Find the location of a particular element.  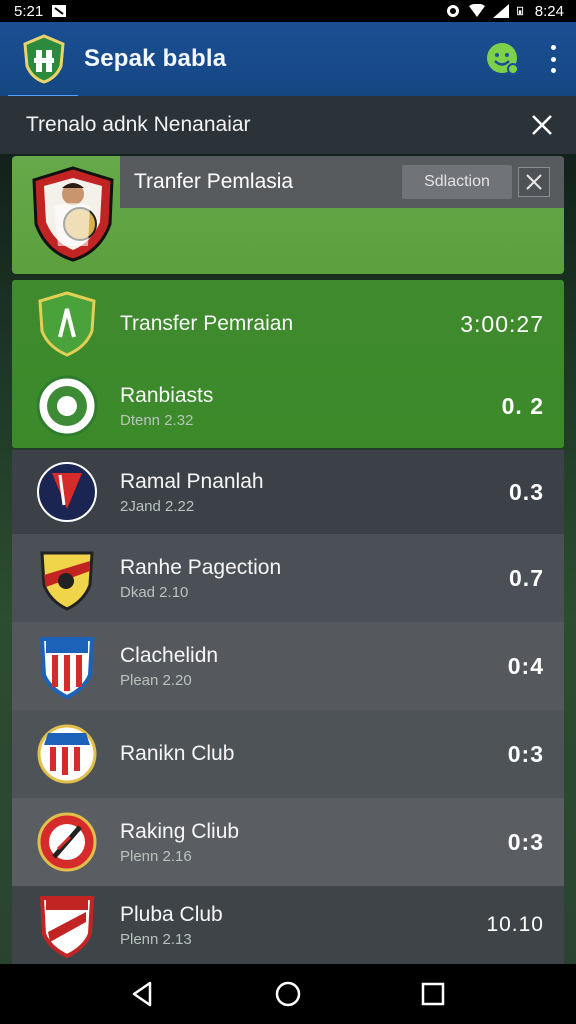

recent-apps-icon is located at coordinates (433, 994).